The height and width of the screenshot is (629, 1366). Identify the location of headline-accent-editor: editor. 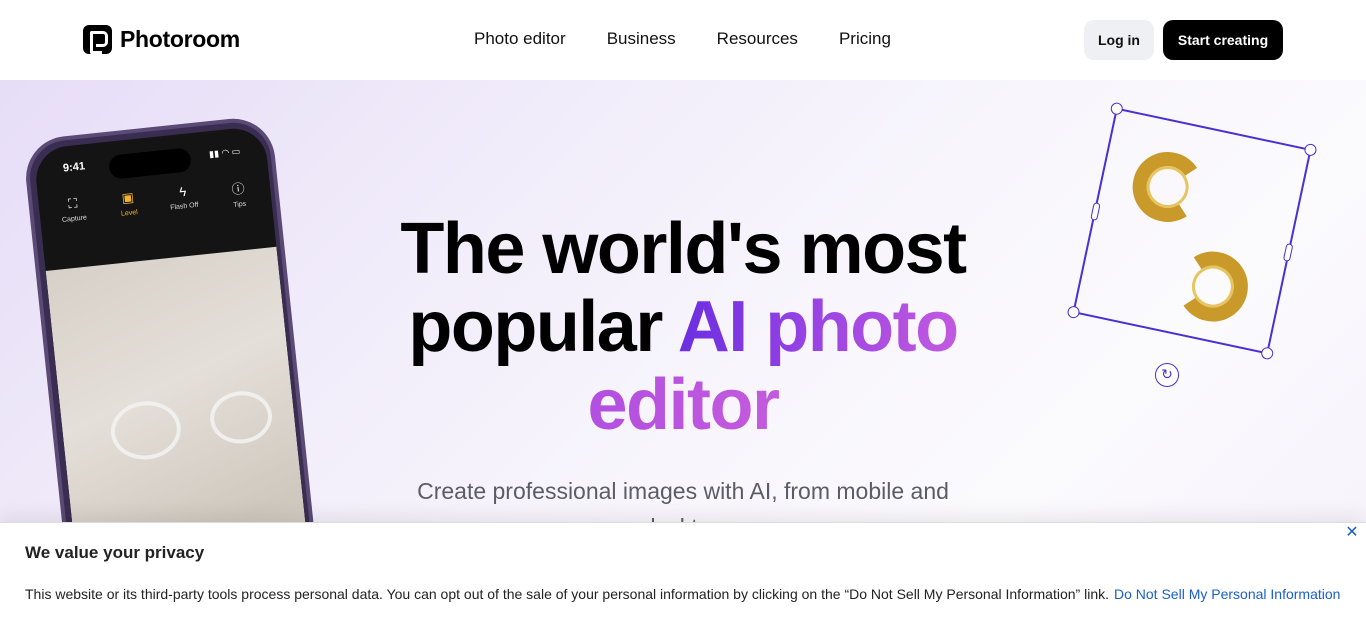
(683, 405).